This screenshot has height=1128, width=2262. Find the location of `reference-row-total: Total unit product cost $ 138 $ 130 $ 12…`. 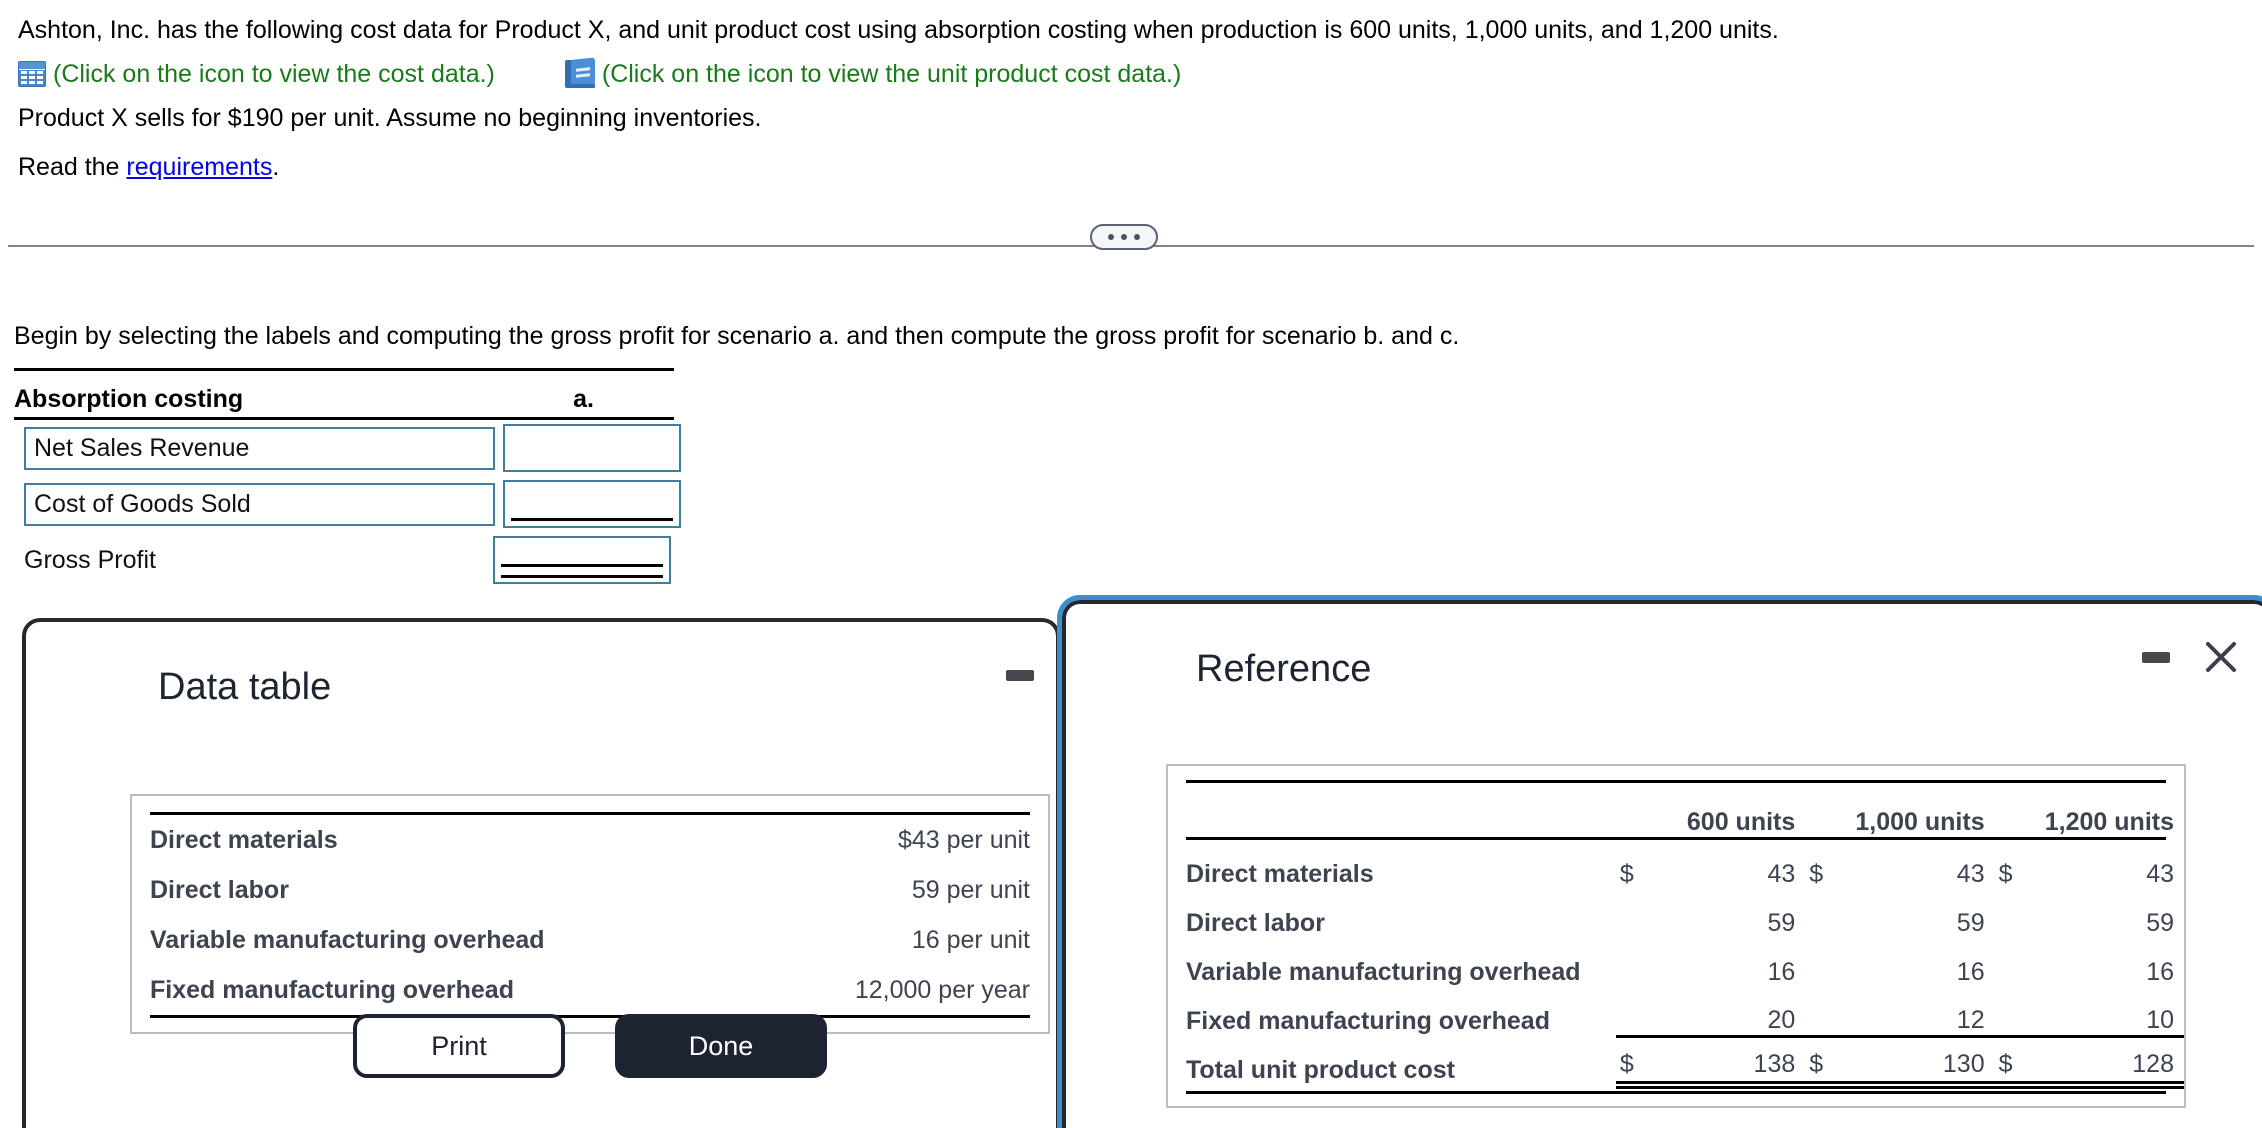

reference-row-total: Total unit product cost $ 138 $ 130 $ 12… is located at coordinates (1676, 1062).